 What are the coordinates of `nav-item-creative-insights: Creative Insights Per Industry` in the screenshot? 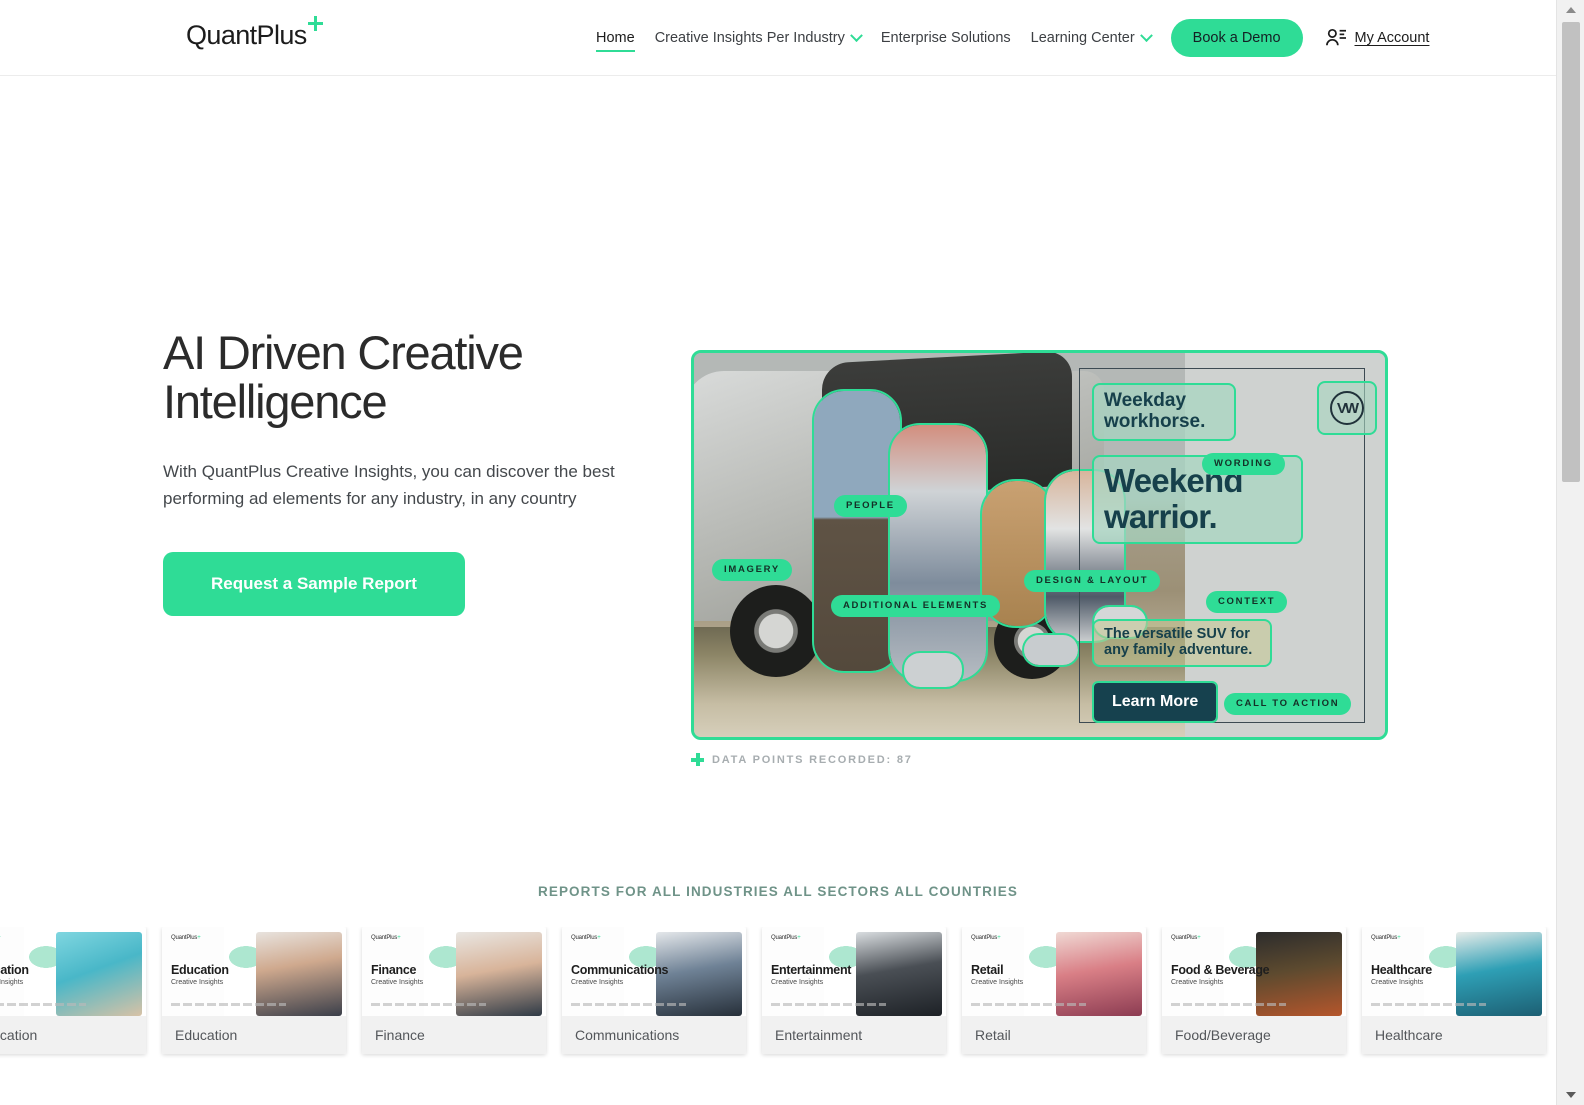 It's located at (758, 38).